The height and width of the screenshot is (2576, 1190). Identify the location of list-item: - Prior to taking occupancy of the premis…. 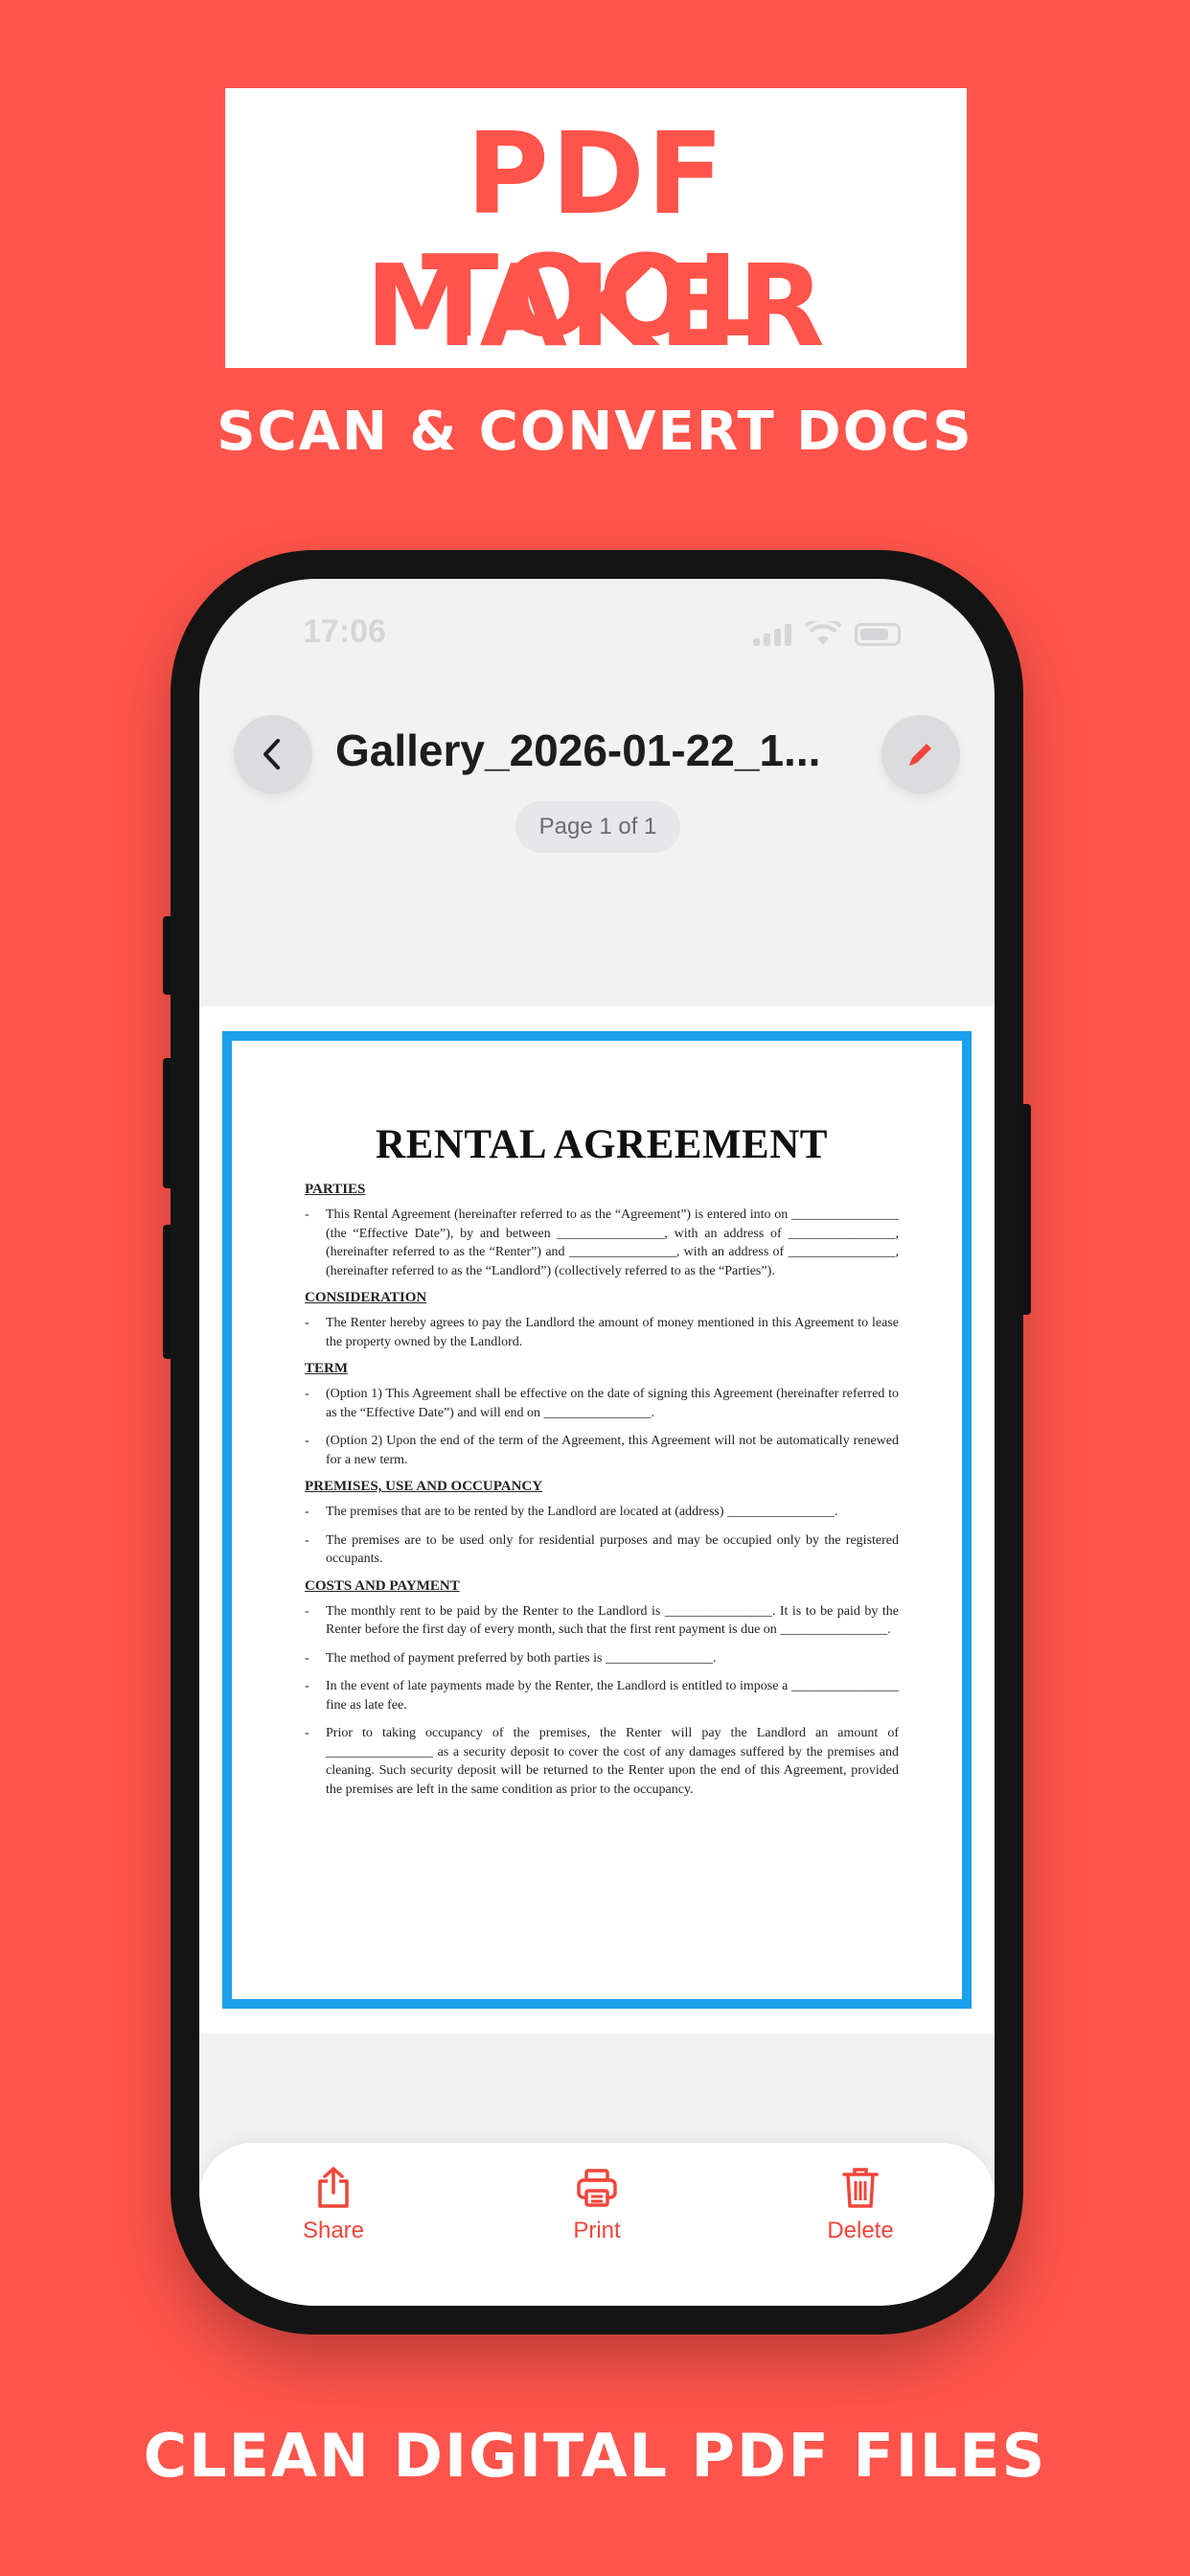
(602, 1761).